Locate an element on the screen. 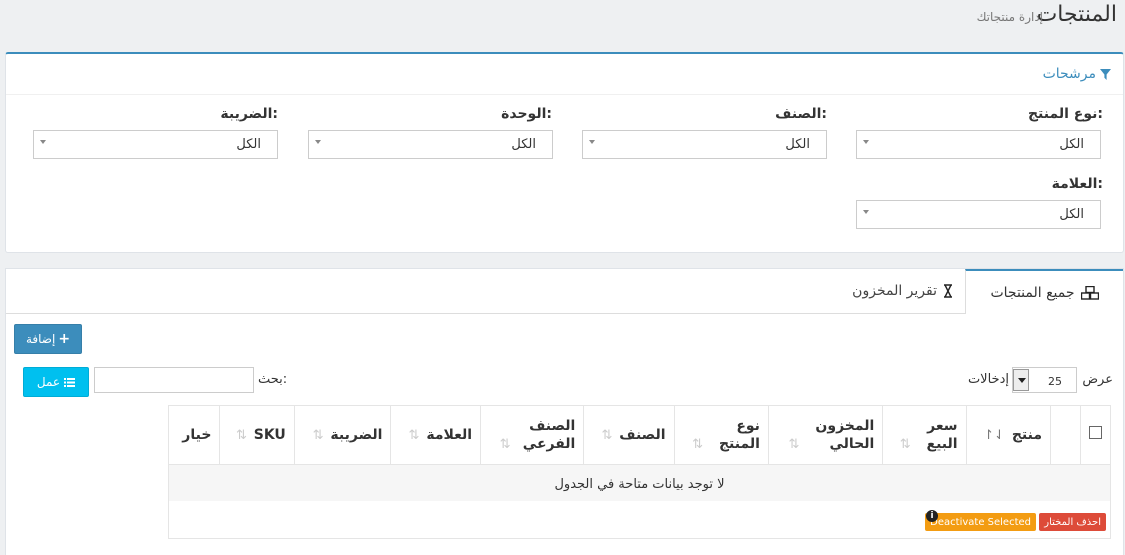  table-row: لا توجد بيانات متاحة في الجدول is located at coordinates (639, 484).